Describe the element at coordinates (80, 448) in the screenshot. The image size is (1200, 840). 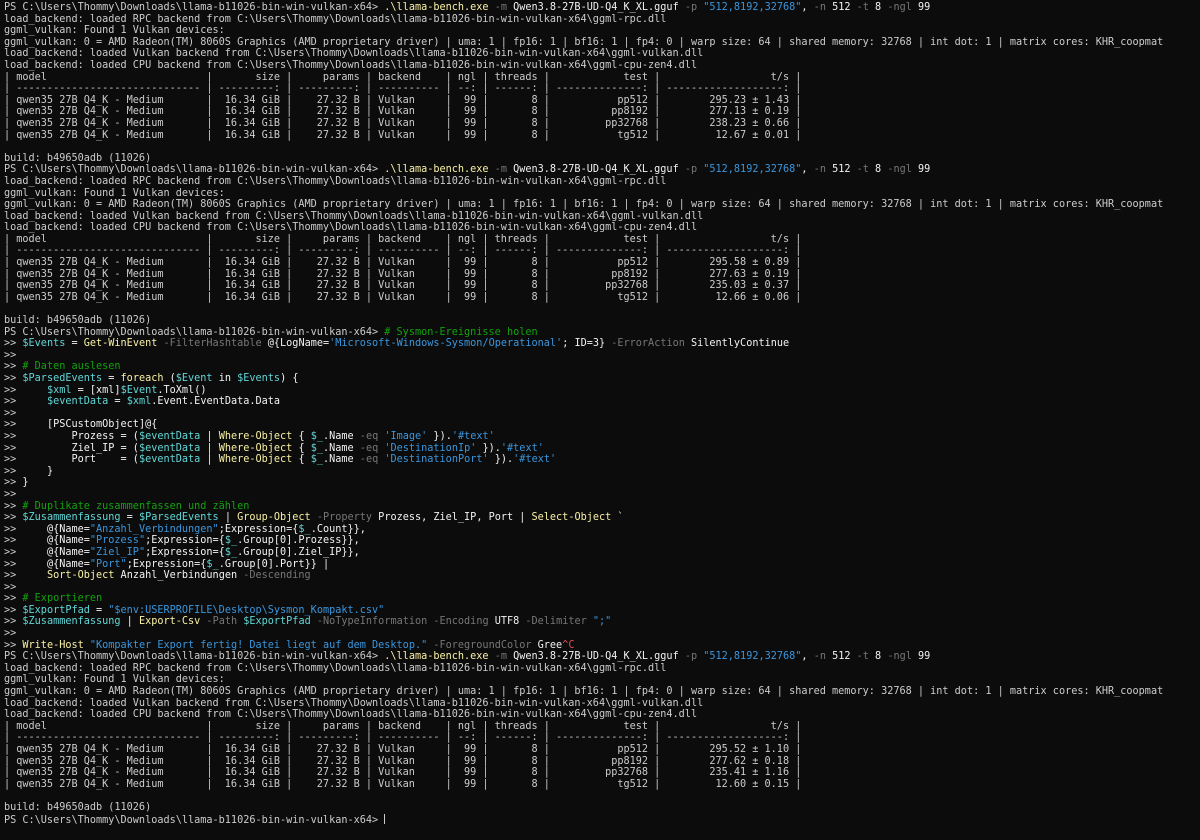
I see `script-token: Ziel_IP = (` at that location.